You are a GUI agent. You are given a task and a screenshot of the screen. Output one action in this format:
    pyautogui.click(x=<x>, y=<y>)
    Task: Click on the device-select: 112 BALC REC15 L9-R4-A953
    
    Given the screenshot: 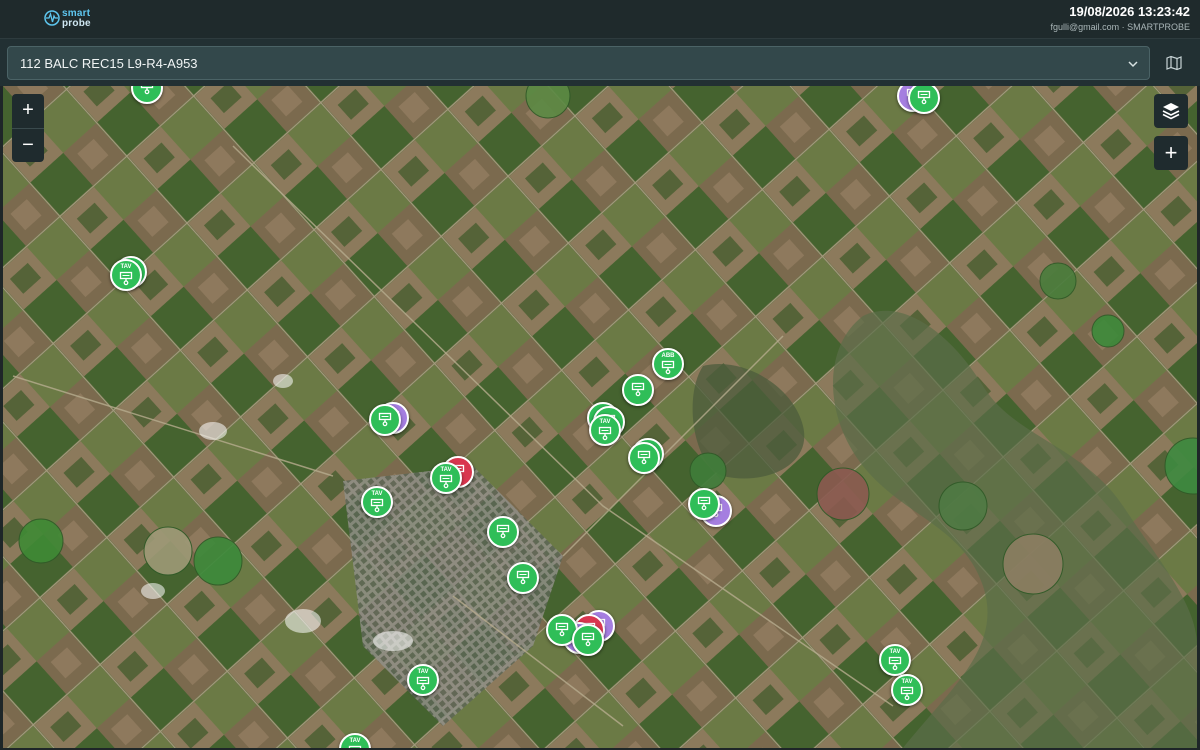 What is the action you would take?
    pyautogui.click(x=578, y=63)
    